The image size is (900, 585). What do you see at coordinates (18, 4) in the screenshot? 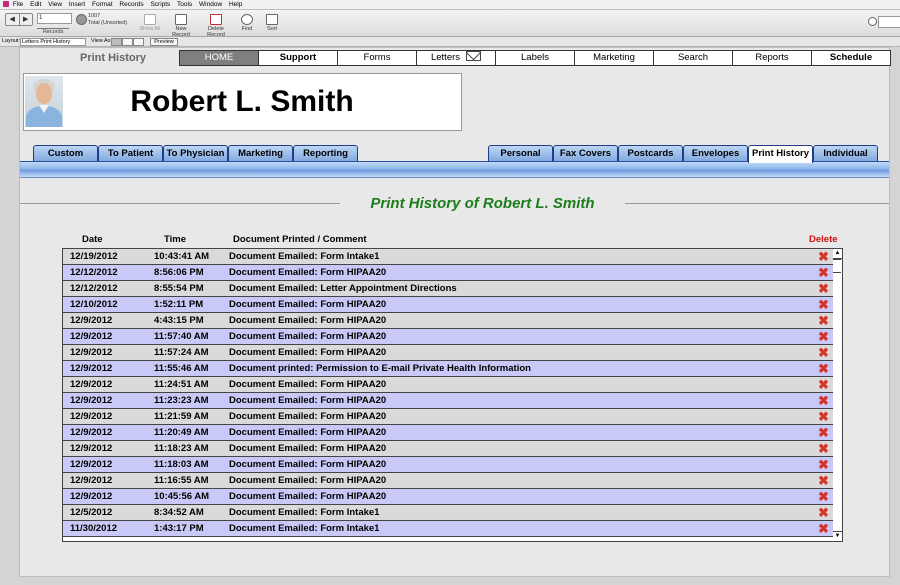
I see `menu-file: File` at bounding box center [18, 4].